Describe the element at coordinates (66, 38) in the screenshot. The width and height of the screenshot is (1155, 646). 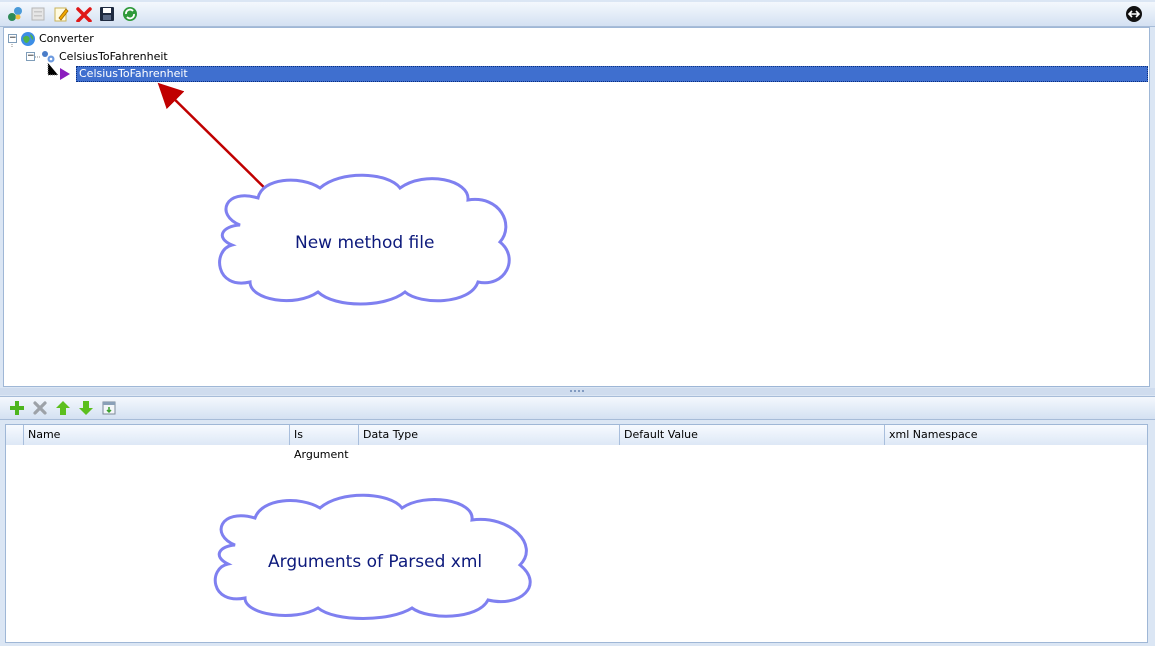
I see `tree-node-label: Converter` at that location.